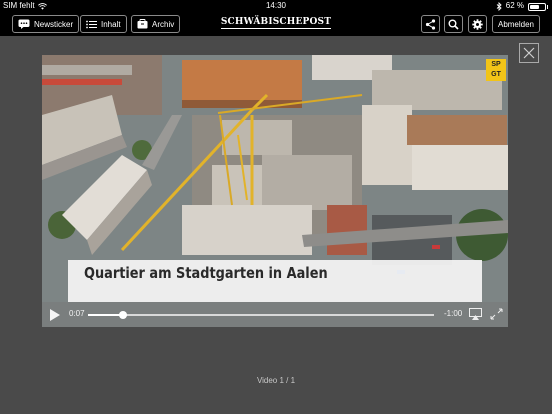 The height and width of the screenshot is (414, 552). Describe the element at coordinates (276, 380) in the screenshot. I see `video-pager: Video 1 / 1` at that location.